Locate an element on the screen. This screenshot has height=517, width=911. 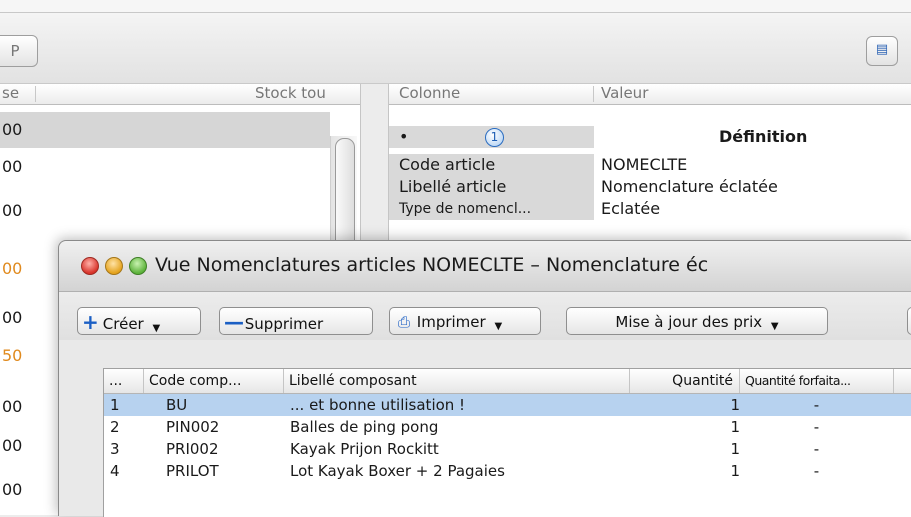
cell-libelle: ... et bonne utilisation ! is located at coordinates (378, 405).